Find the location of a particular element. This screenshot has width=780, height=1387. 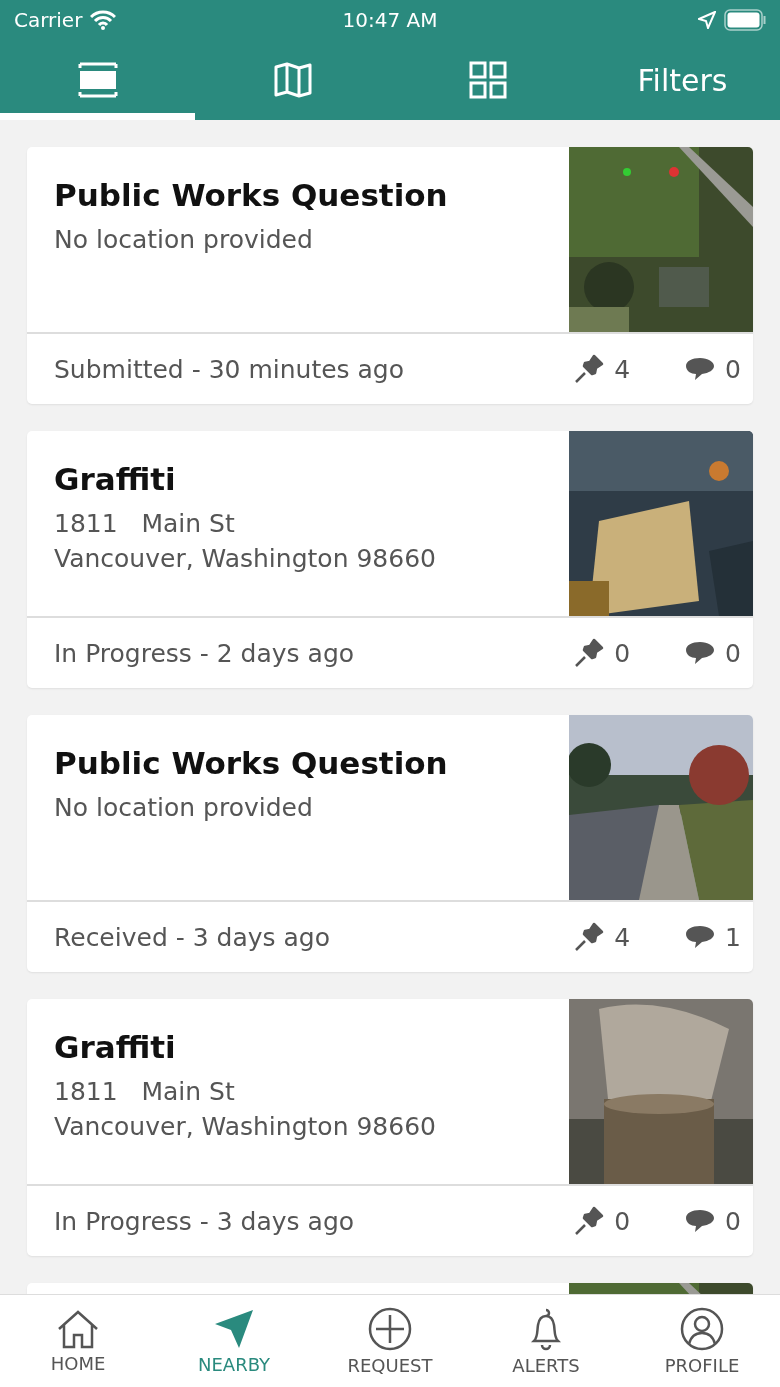

navigation-arrow-icon is located at coordinates (234, 1328).